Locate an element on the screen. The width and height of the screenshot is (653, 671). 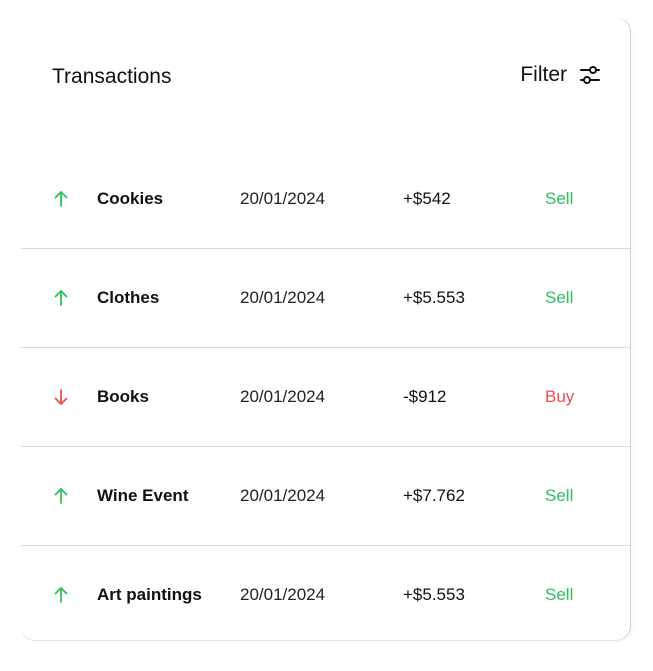
transaction-name: Clothes is located at coordinates (128, 297).